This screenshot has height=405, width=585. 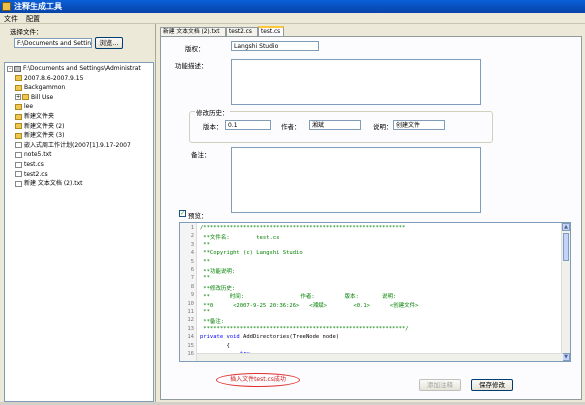 What do you see at coordinates (258, 380) in the screenshot?
I see `status-message: 插入文件test.cs成功` at bounding box center [258, 380].